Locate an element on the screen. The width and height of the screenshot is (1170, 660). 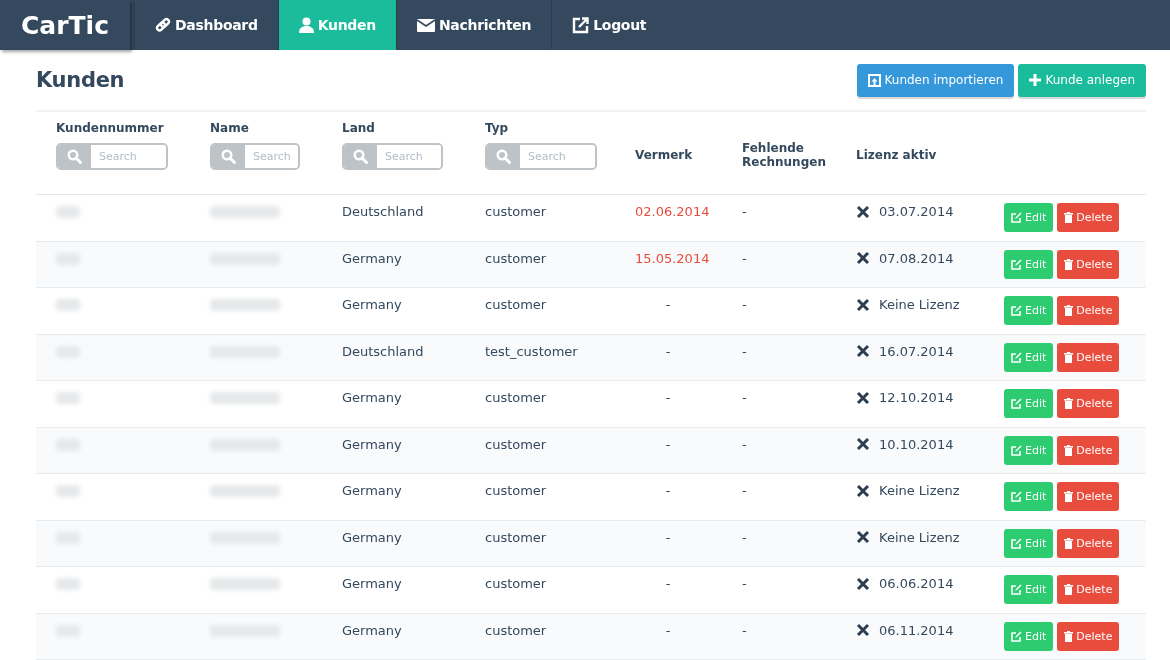
table-cell: 03.07.2014 is located at coordinates (916, 211).